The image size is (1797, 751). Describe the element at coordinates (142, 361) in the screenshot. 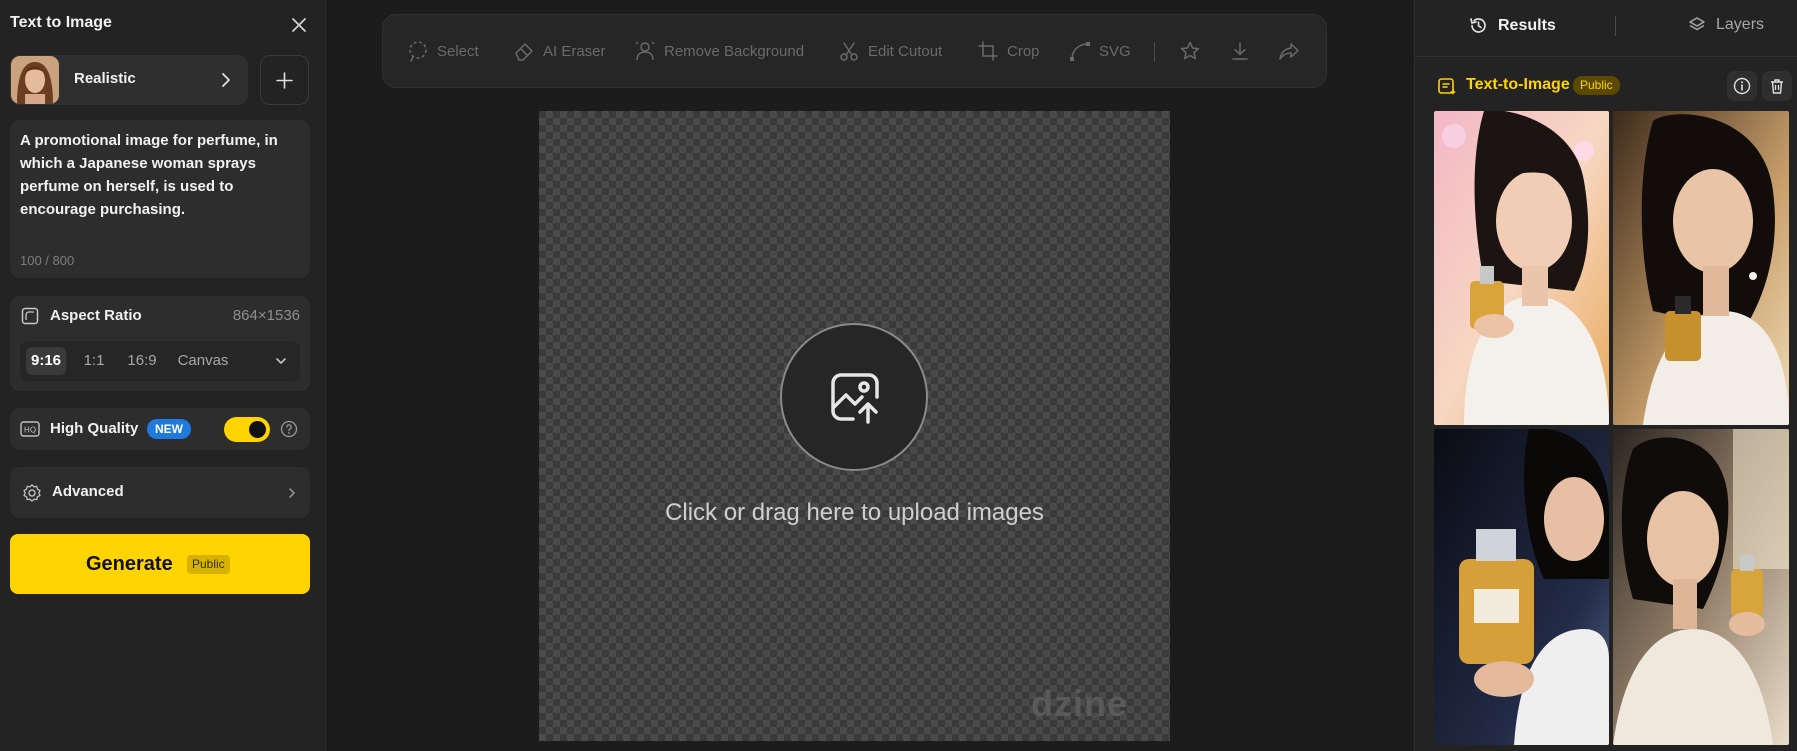

I see `aspect-option-16-9: 16:9` at that location.